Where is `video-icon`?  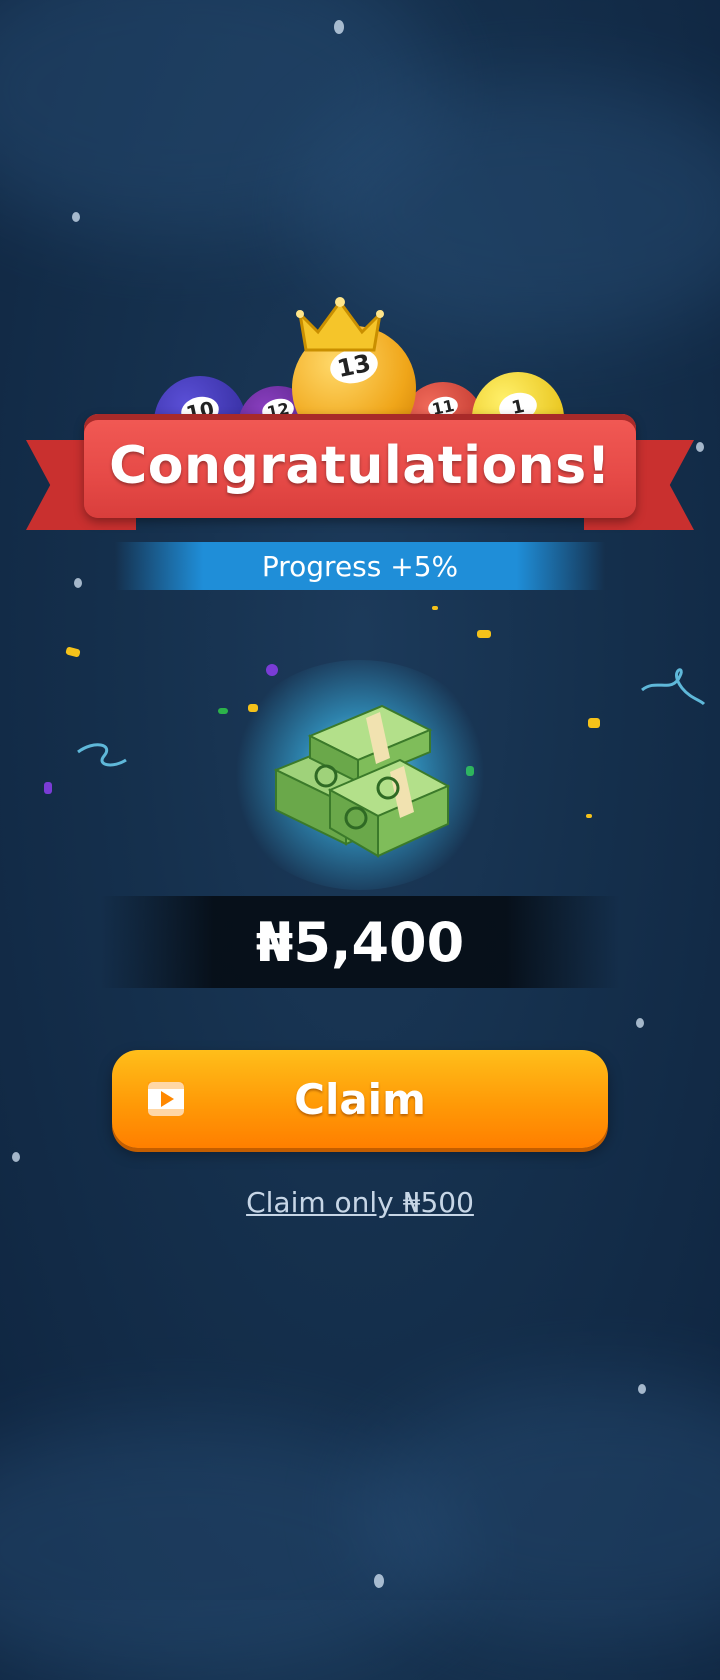 video-icon is located at coordinates (166, 1099).